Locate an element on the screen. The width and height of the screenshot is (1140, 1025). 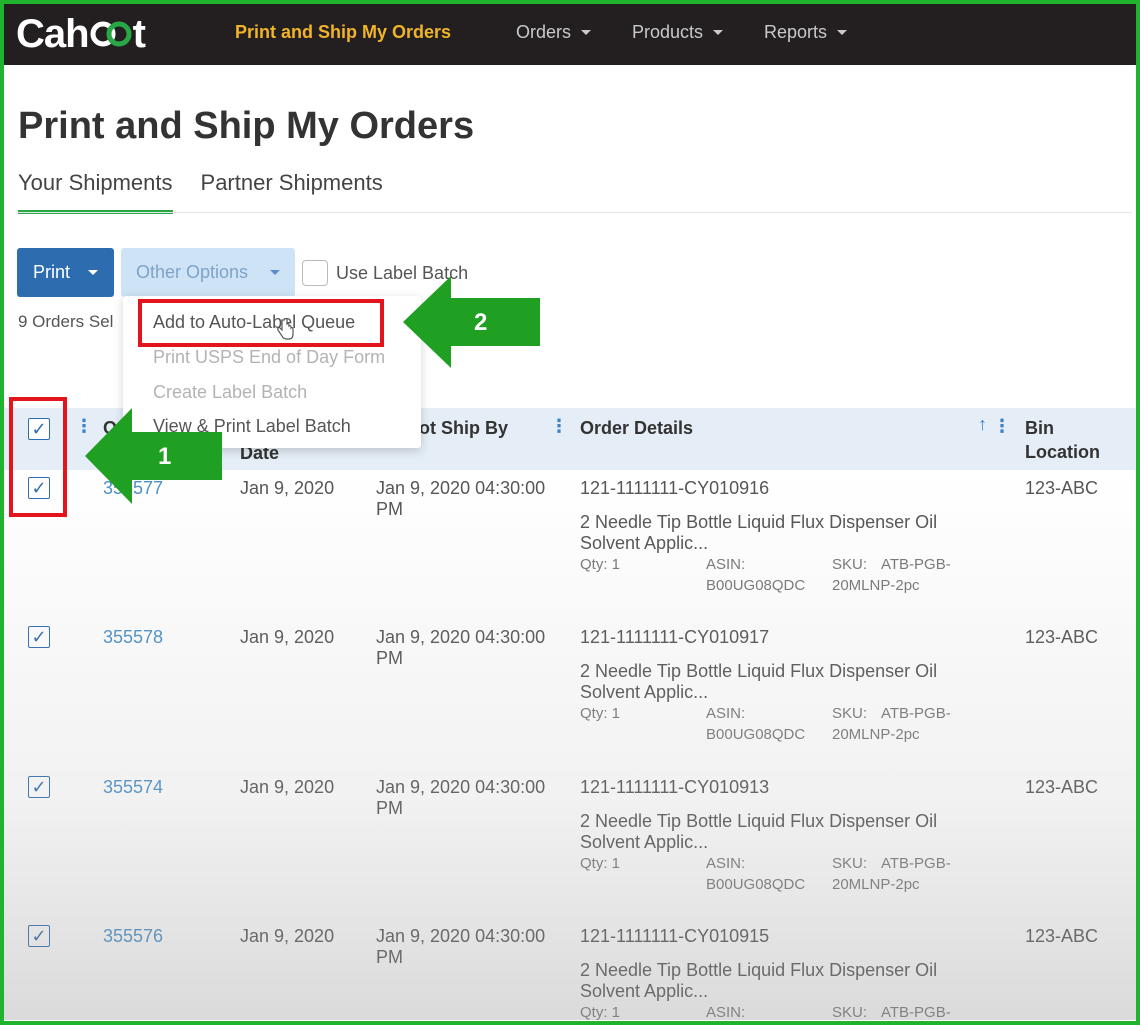
order-id: 121-1111111-CY010916 is located at coordinates (675, 488).